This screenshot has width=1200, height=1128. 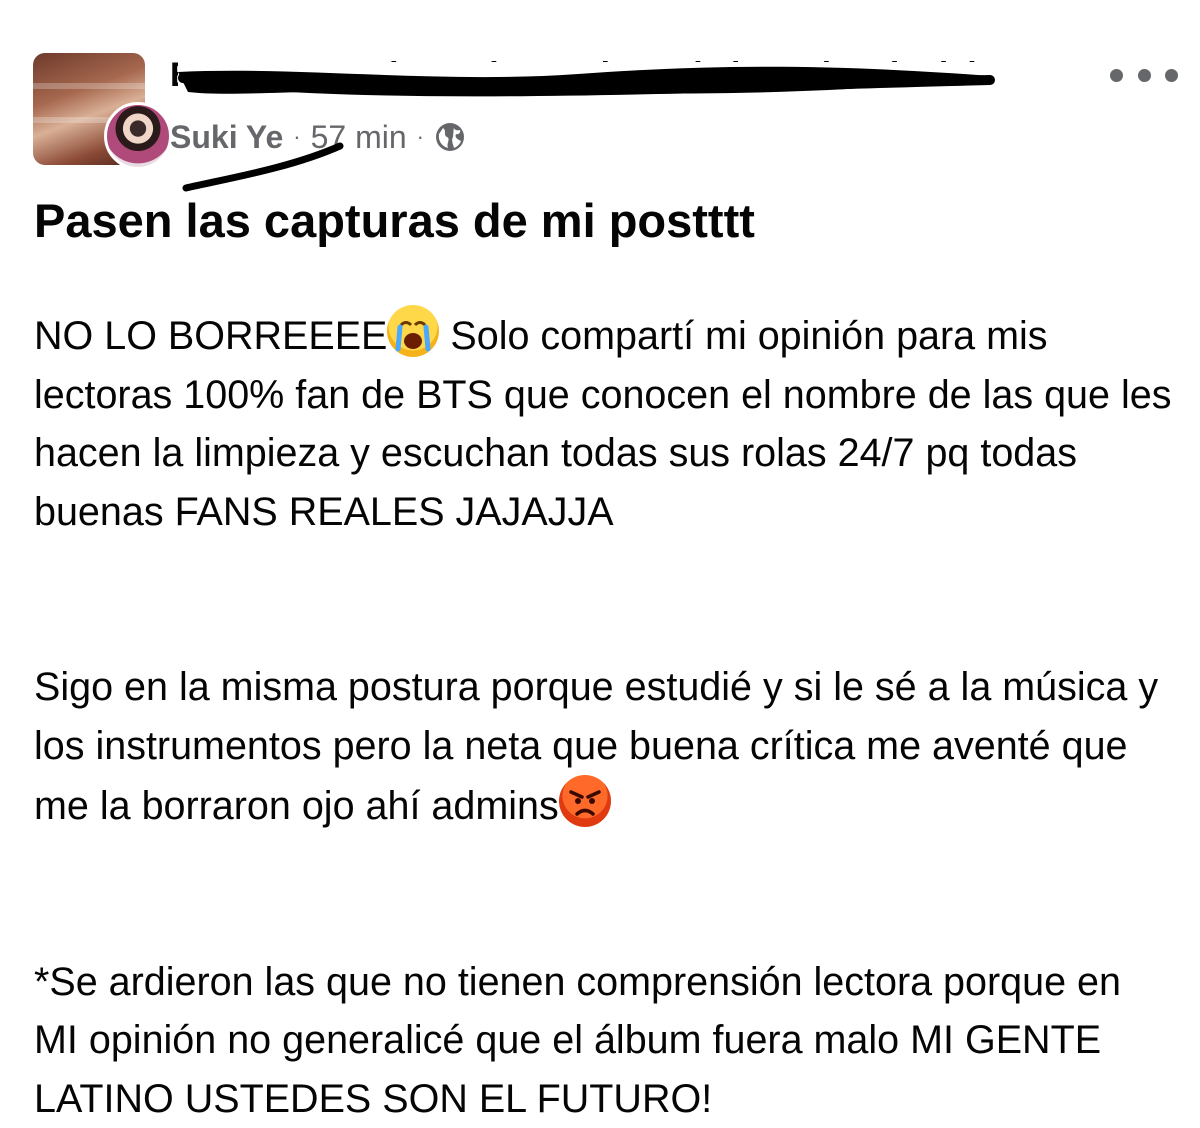 I want to click on angry-face-emoji, so click(x=585, y=801).